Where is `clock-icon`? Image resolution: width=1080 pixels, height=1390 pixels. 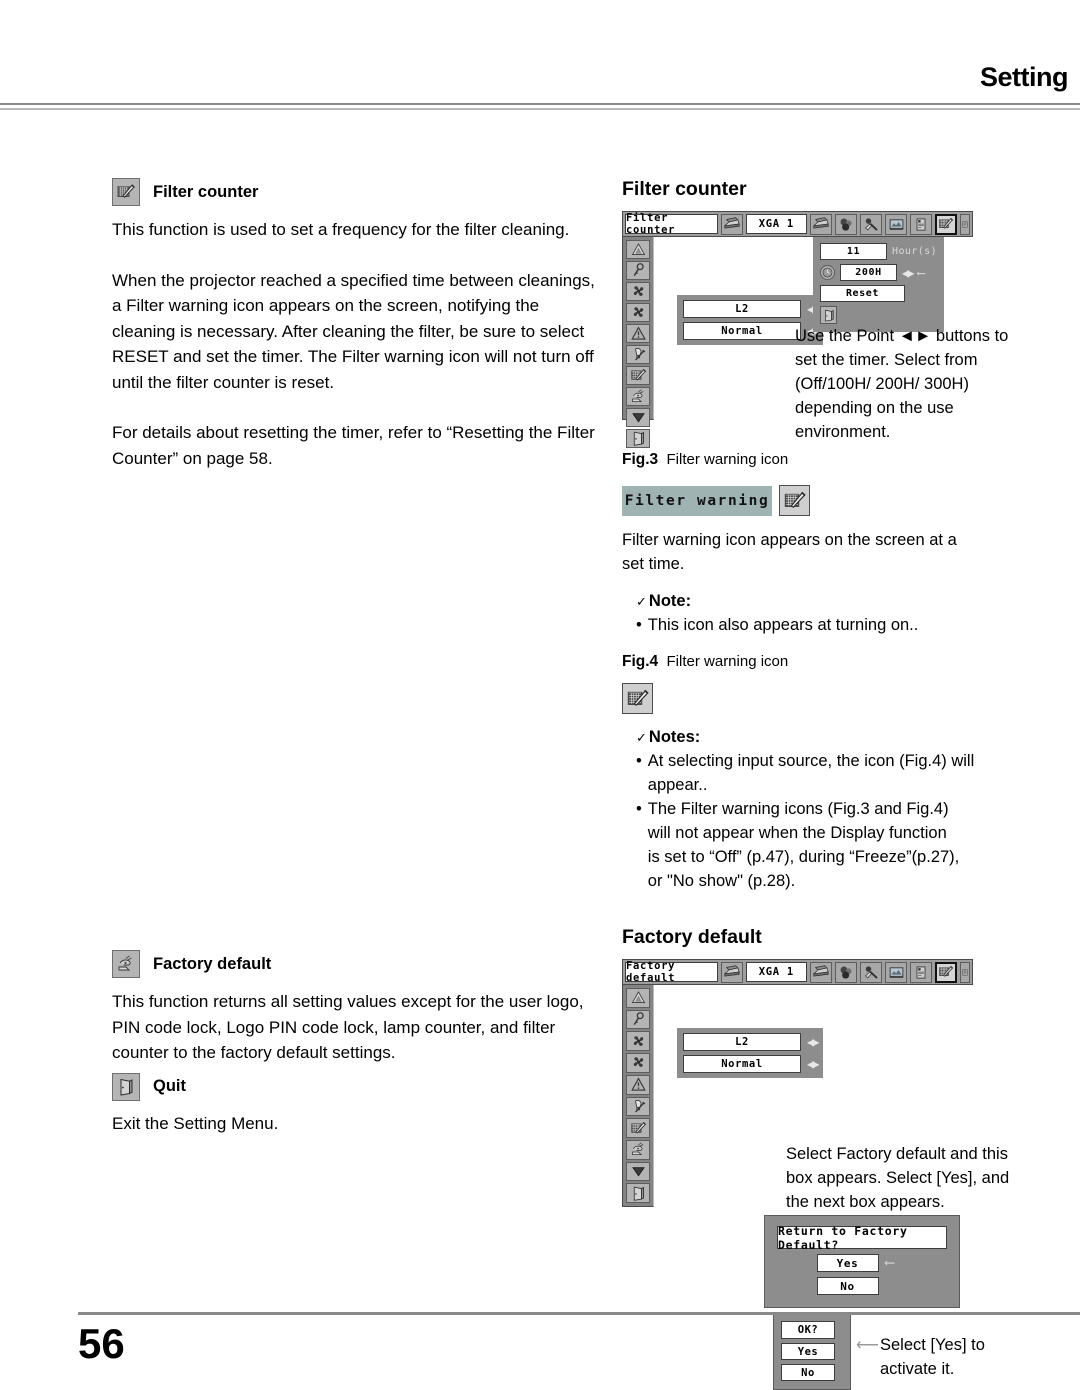 clock-icon is located at coordinates (827, 272).